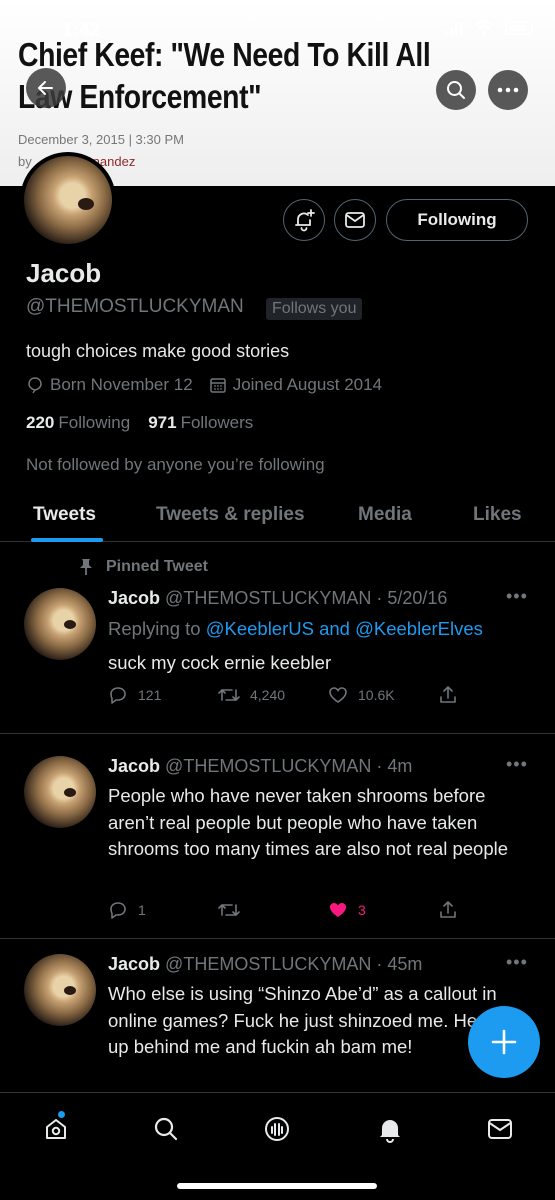 This screenshot has height=1200, width=555. I want to click on follow-counts: 220 Following 971 Followers, so click(139, 423).